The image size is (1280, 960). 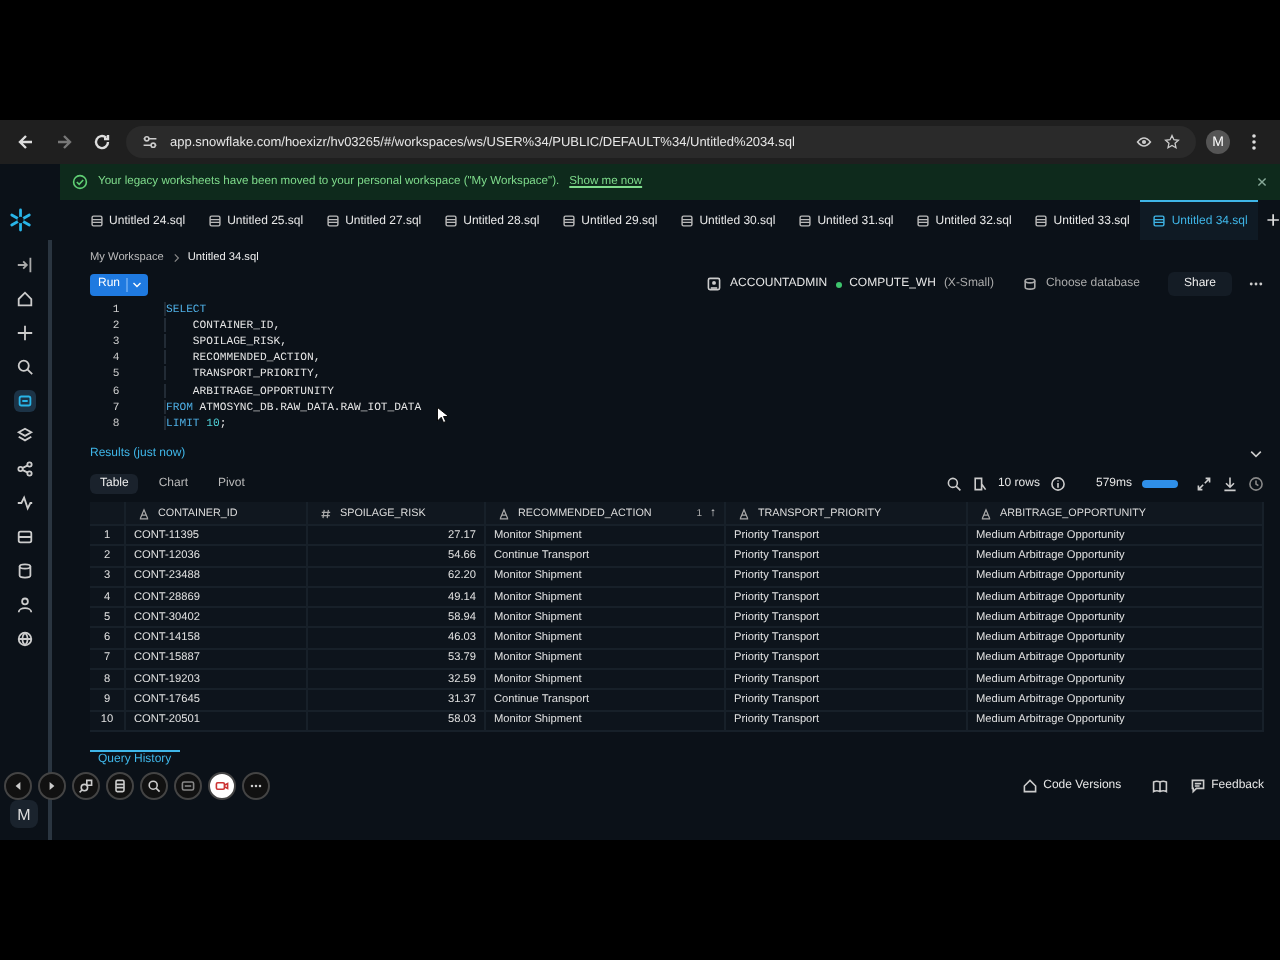 I want to click on zoom-button, so click(x=86, y=785).